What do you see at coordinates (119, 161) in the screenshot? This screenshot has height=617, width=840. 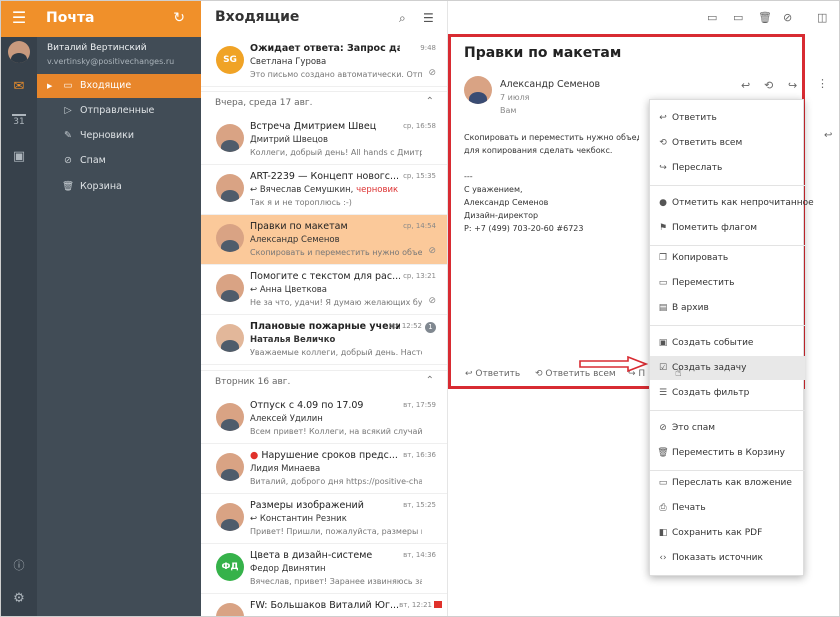 I see `folder-spam: ⊘ Спам` at bounding box center [119, 161].